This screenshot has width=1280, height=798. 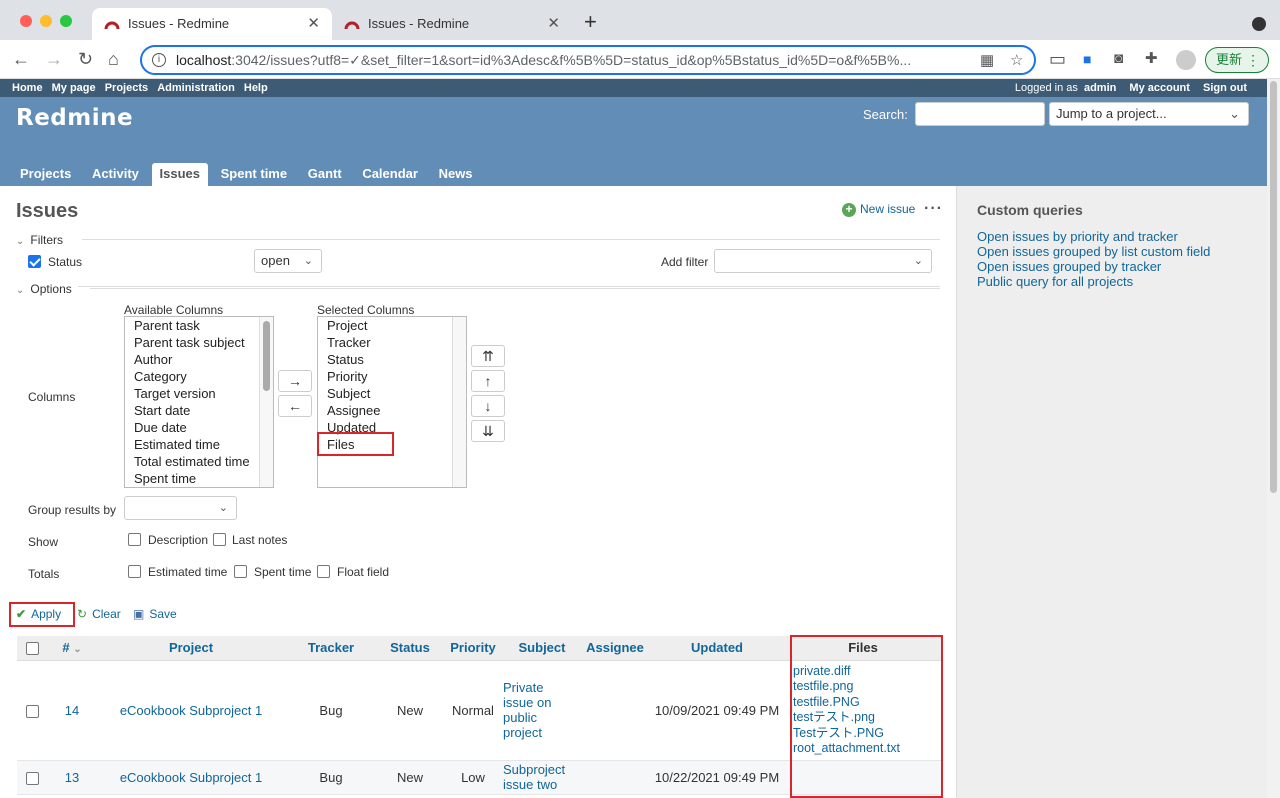 I want to click on tab-calendar: Calendar, so click(x=390, y=174).